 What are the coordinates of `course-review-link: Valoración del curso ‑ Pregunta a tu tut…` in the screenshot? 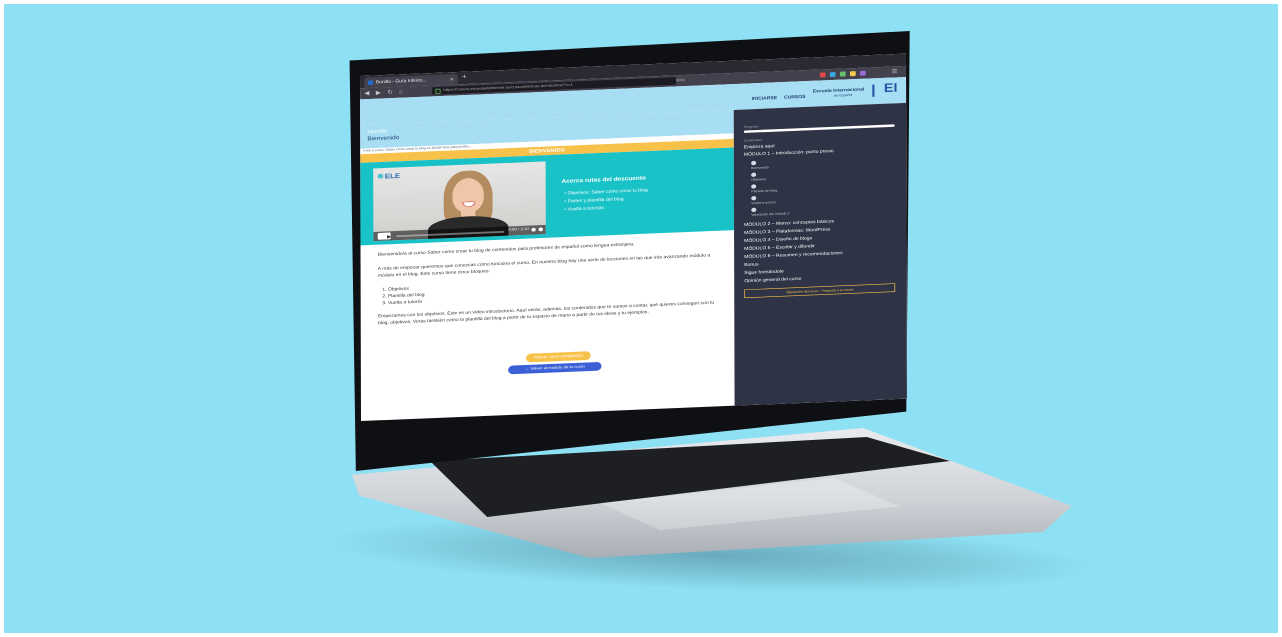 It's located at (820, 291).